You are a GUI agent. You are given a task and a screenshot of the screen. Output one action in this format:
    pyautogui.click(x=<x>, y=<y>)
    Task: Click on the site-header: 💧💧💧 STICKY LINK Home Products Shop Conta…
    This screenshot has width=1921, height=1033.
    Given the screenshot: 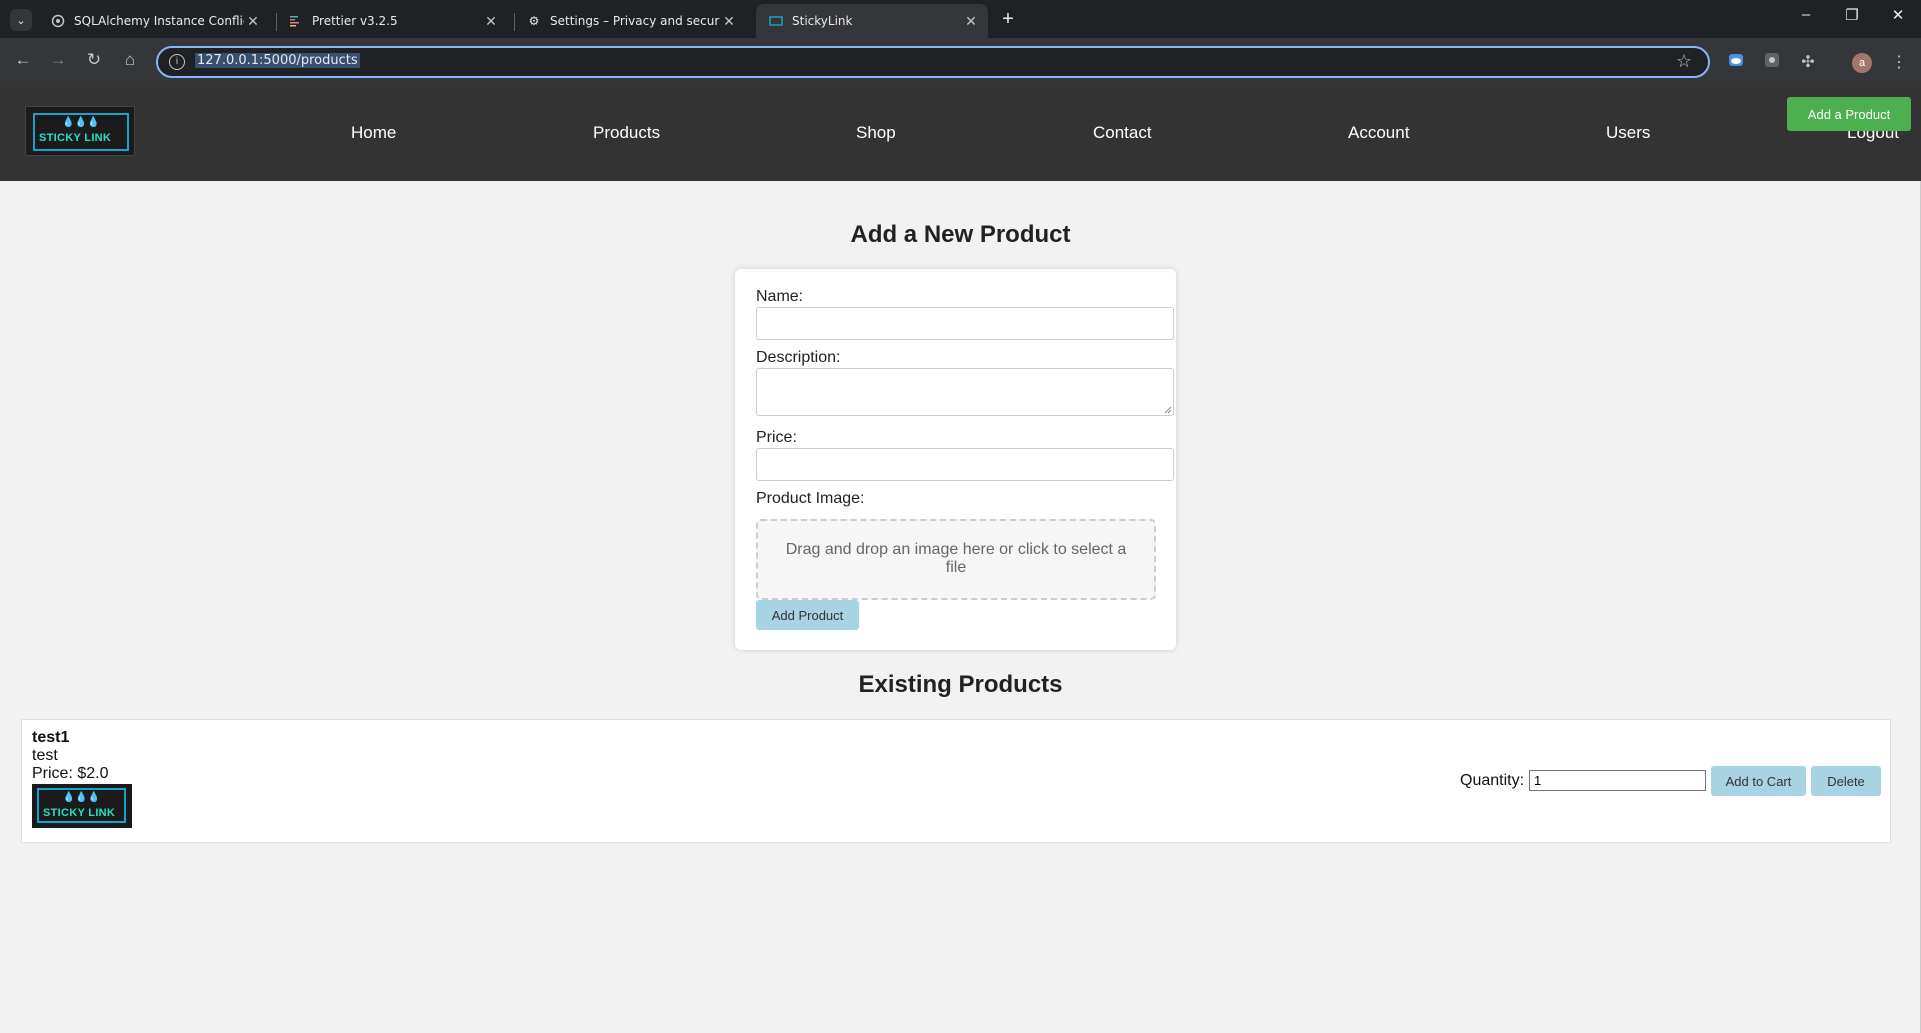 What is the action you would take?
    pyautogui.click(x=960, y=134)
    